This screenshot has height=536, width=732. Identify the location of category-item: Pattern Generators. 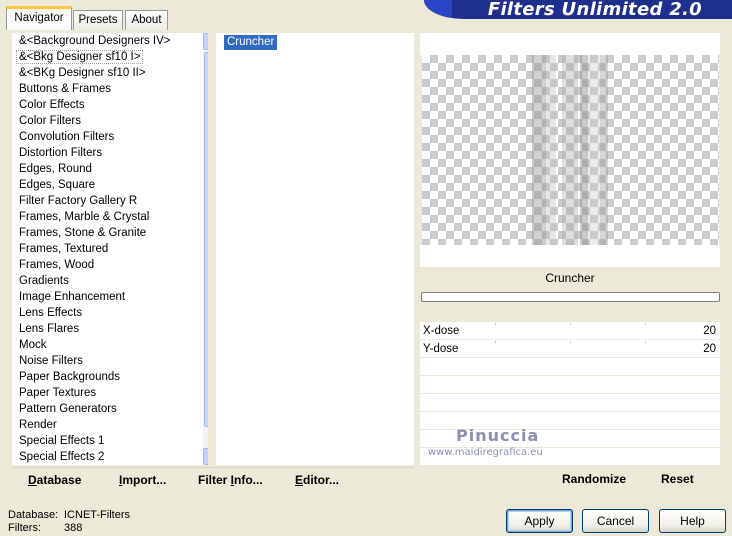
(110, 409).